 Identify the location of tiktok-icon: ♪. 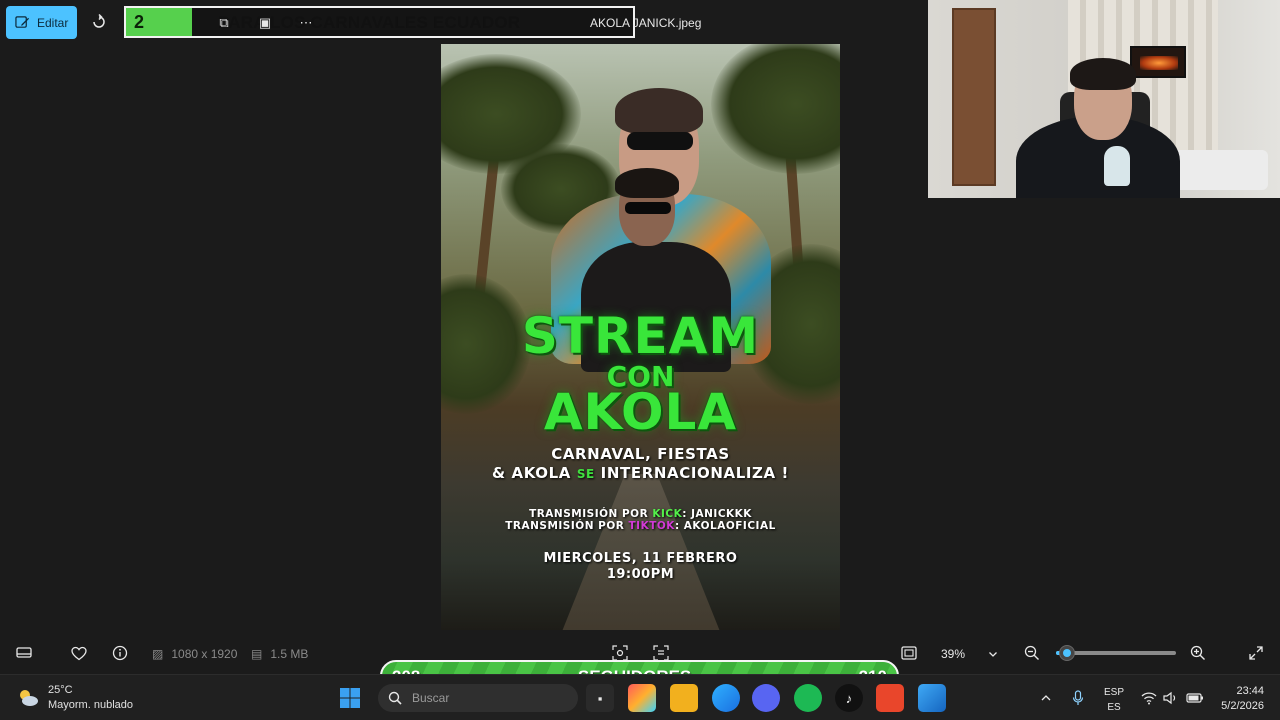
(849, 698).